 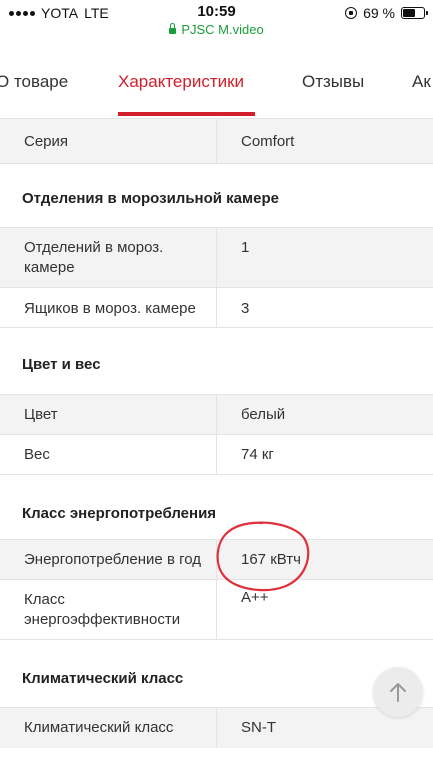 I want to click on product-tabs: О товаре Характеристики Отзывы Ак, so click(x=216, y=80).